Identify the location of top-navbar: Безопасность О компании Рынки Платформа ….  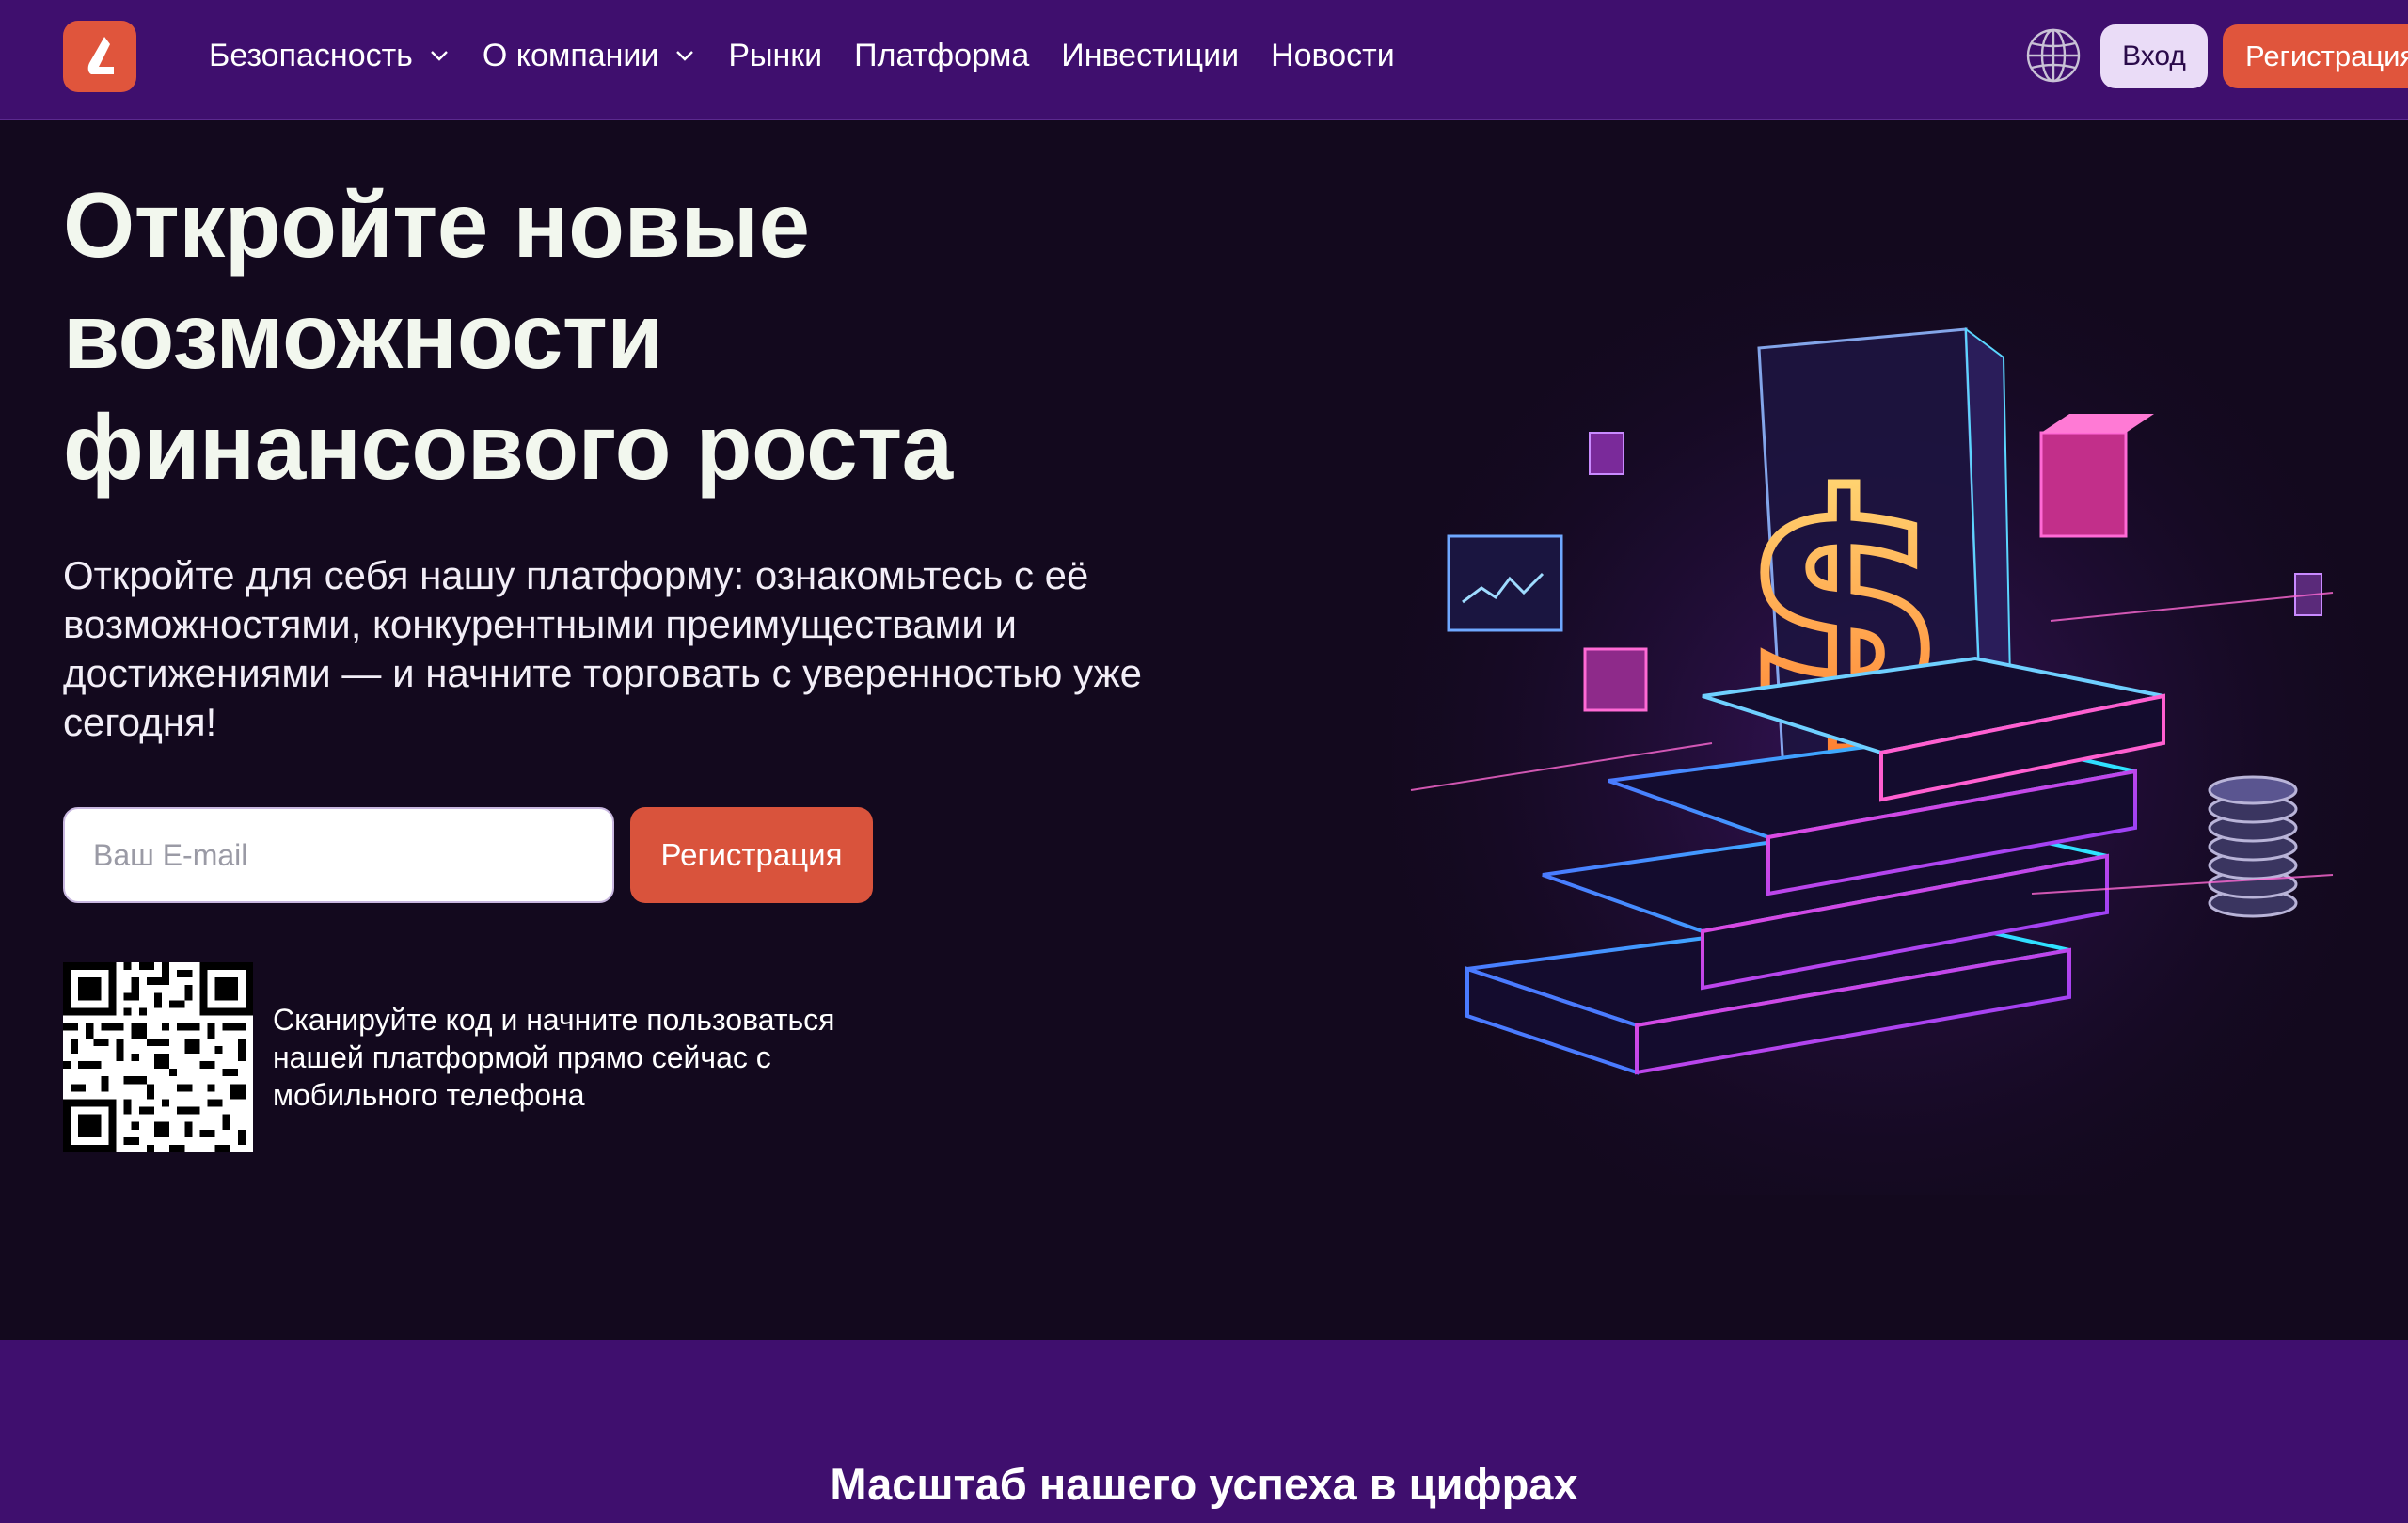
(1204, 60).